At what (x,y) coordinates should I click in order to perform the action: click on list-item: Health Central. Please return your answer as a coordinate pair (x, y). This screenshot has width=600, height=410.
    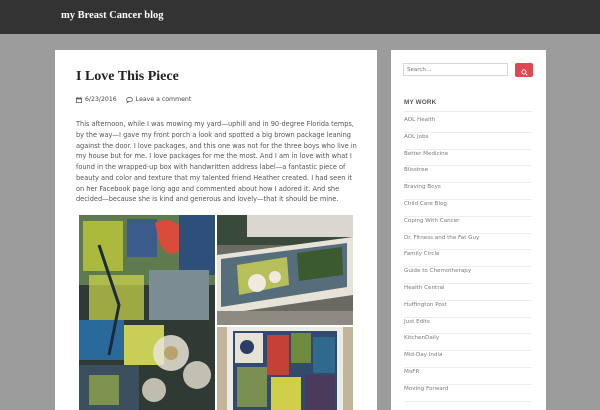
    Looking at the image, I should click on (468, 292).